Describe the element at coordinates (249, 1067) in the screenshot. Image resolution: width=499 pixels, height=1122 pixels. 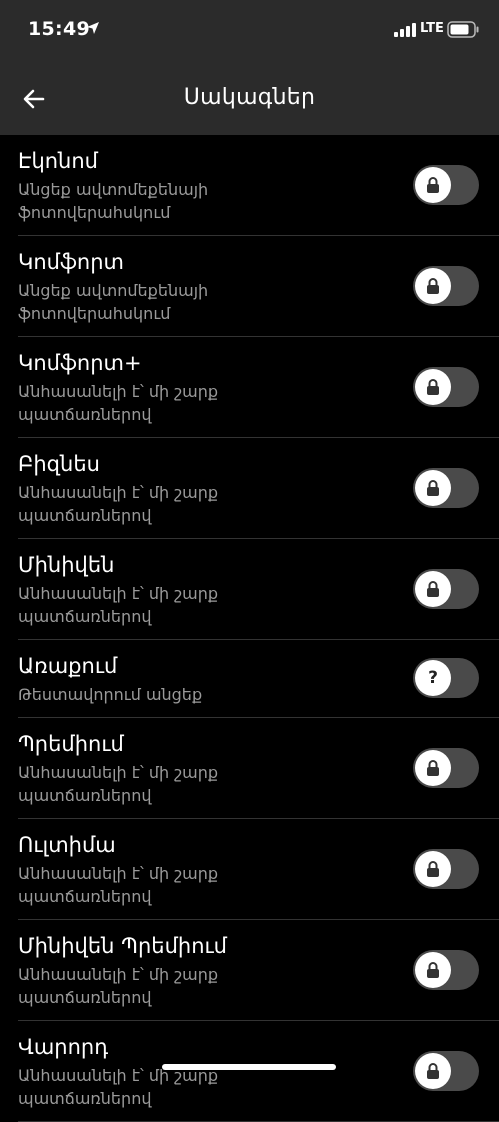
I see `home-indicator` at that location.